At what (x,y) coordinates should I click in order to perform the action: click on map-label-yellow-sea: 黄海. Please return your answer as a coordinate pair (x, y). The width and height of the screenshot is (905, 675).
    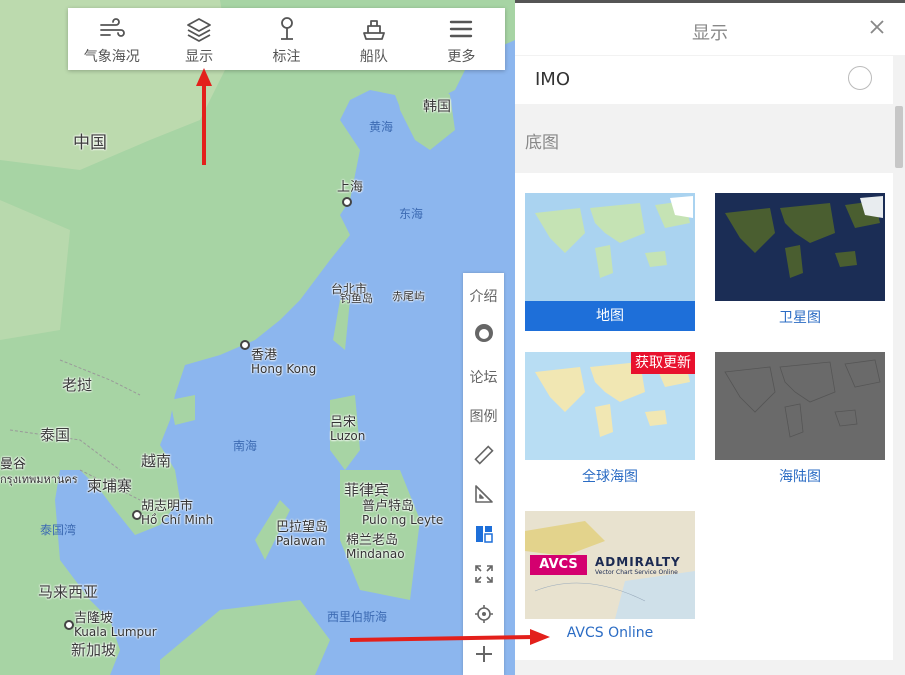
    Looking at the image, I should click on (381, 127).